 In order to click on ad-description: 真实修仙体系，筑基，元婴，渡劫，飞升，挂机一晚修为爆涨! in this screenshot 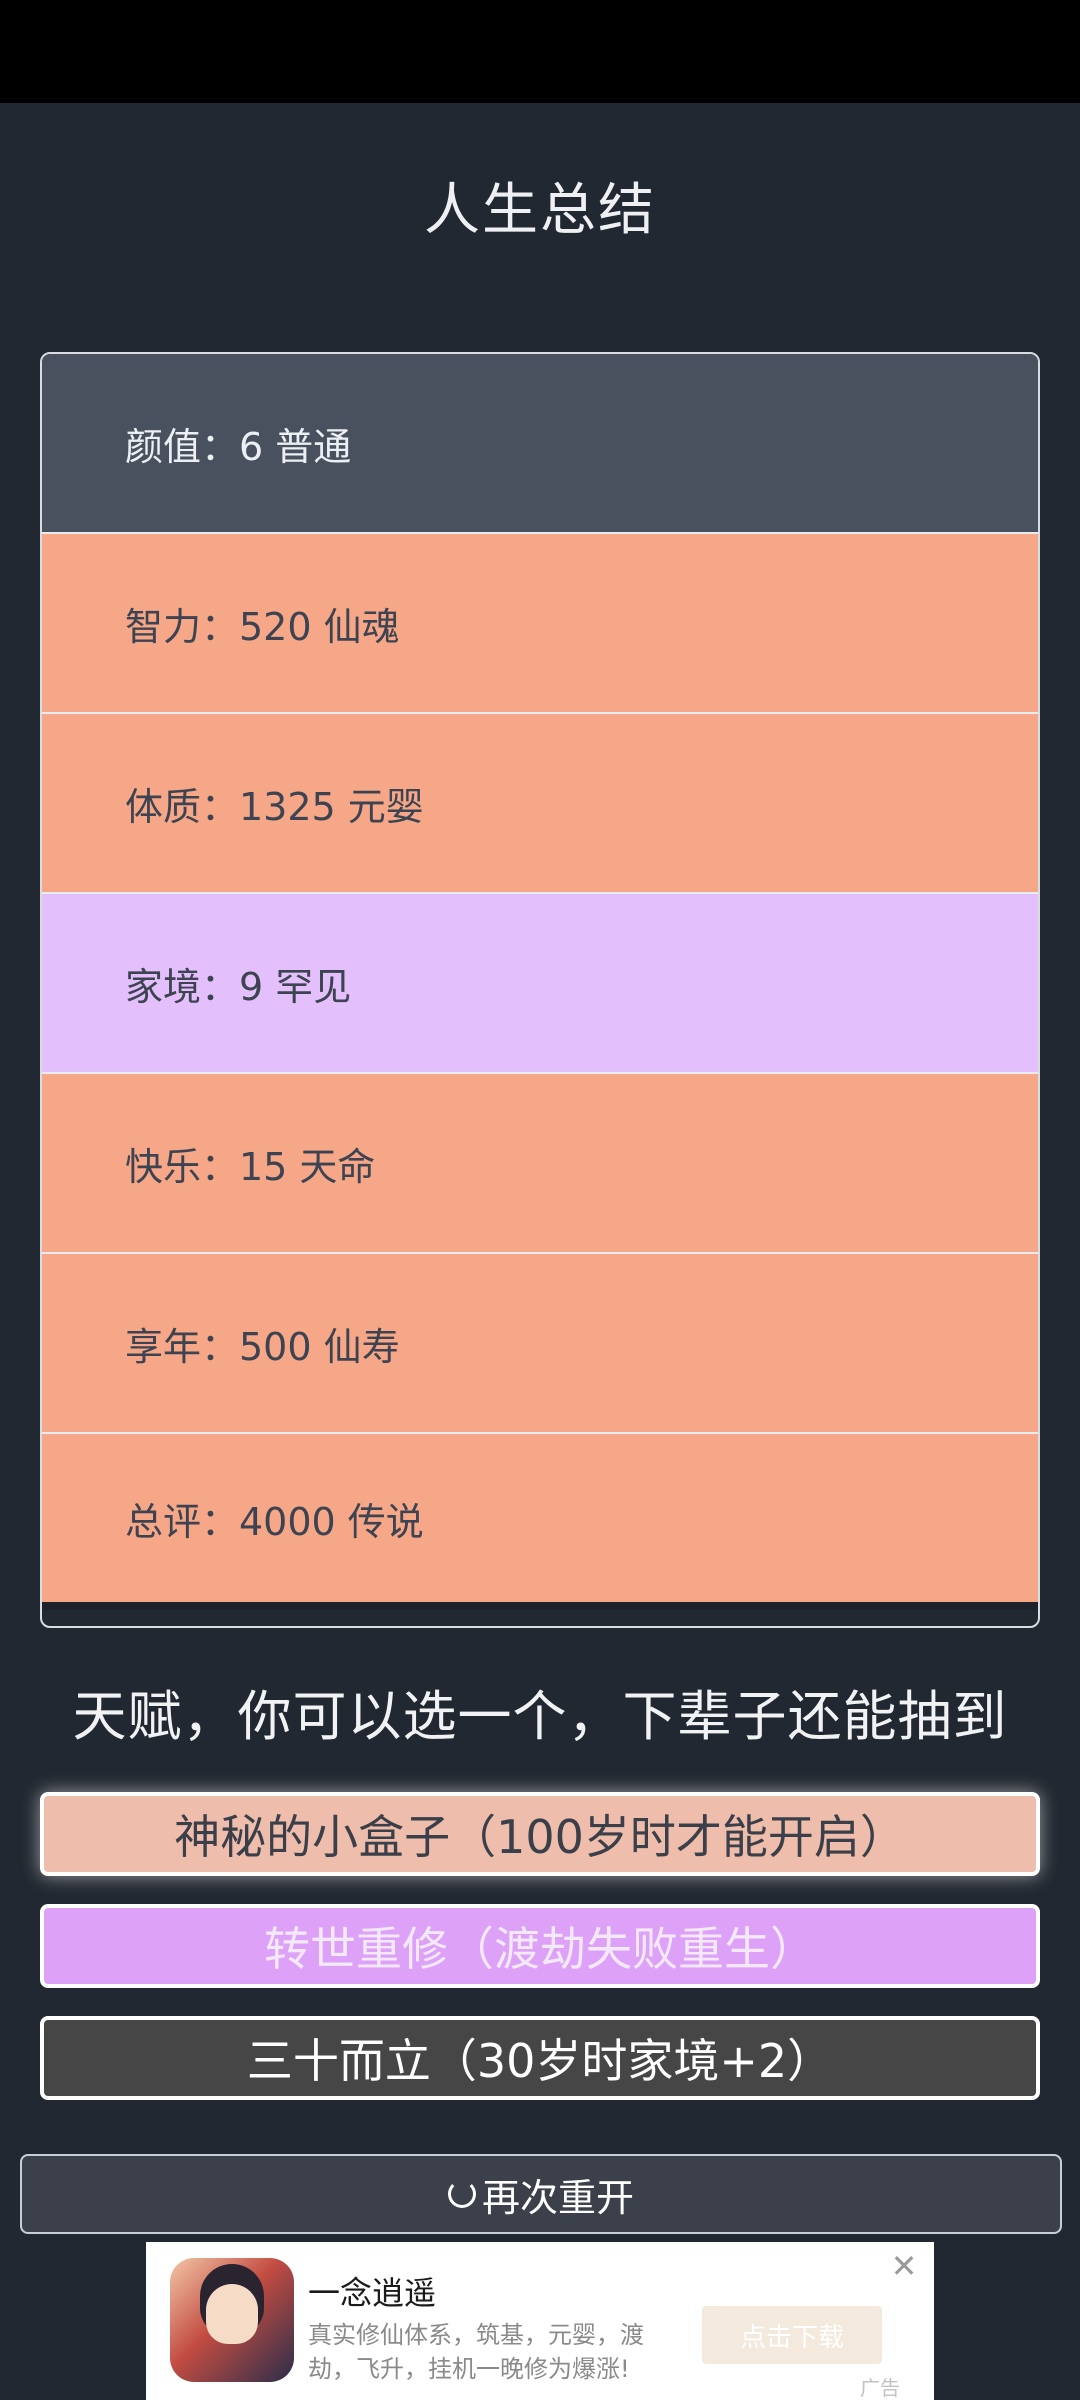, I will do `click(476, 2352)`.